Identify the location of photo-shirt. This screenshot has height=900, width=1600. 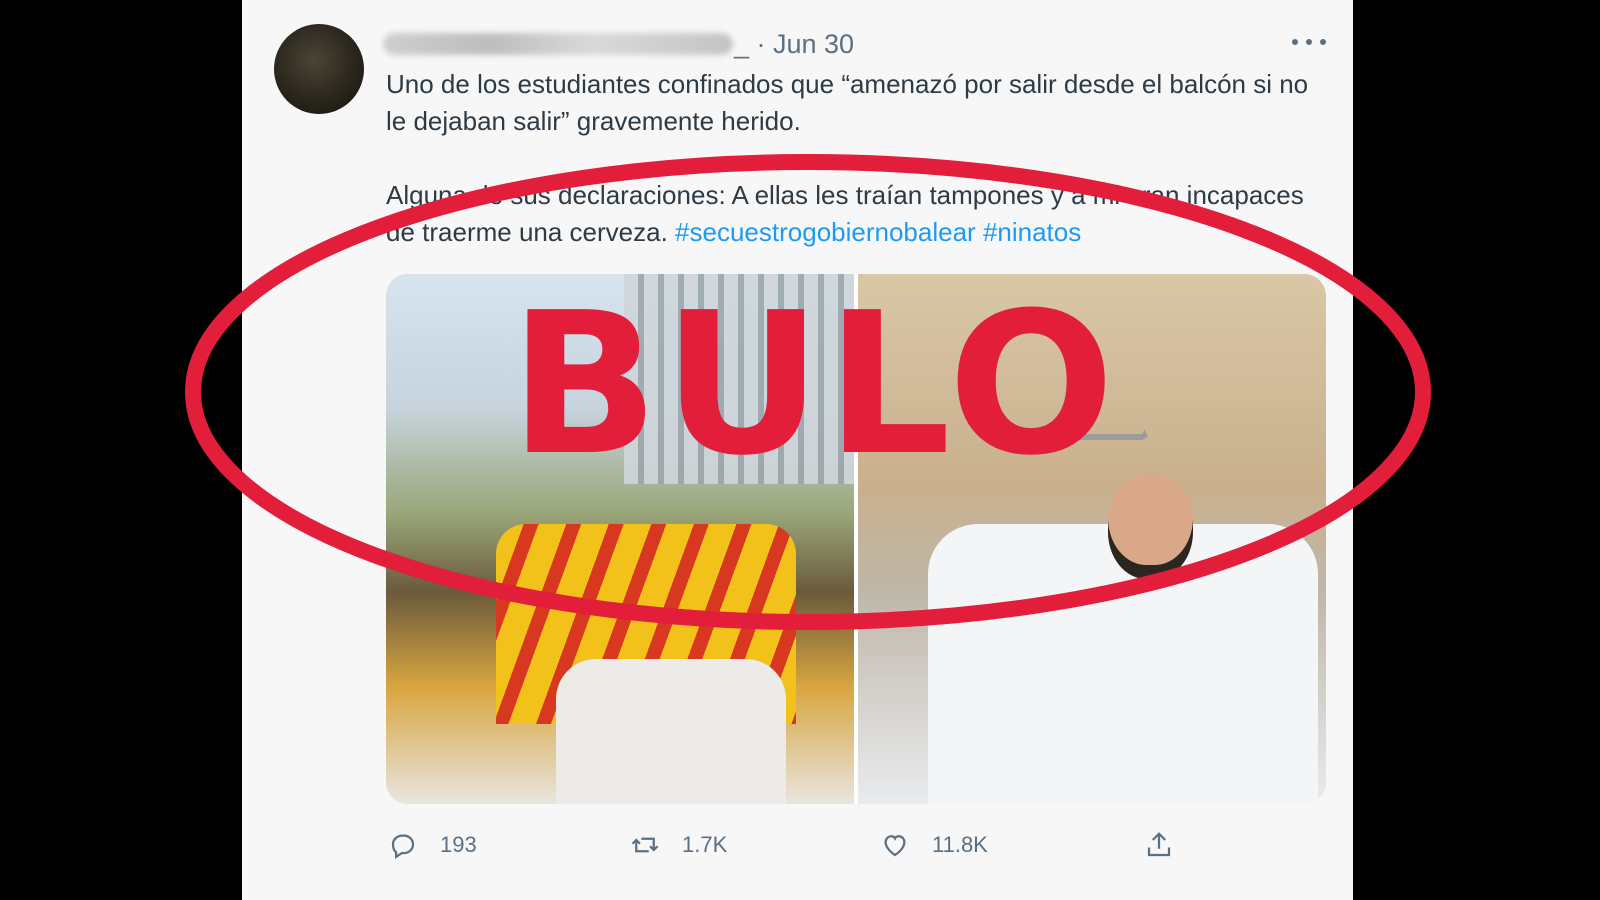
(671, 731).